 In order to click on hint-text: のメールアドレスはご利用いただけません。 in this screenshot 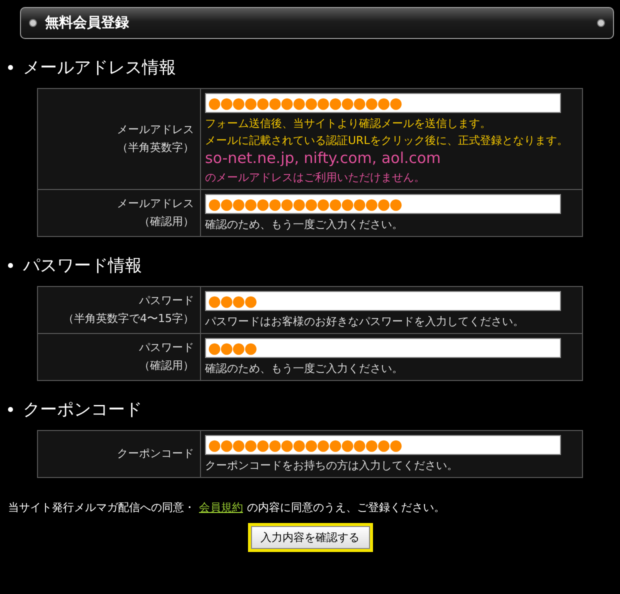, I will do `click(315, 178)`.